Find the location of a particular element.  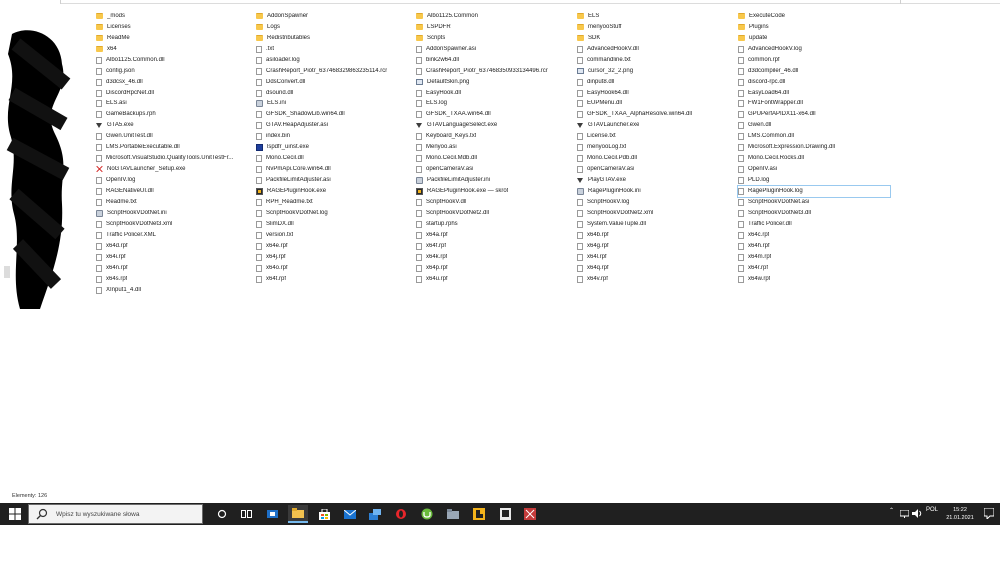

file-item: ELS.ini is located at coordinates (331, 104).